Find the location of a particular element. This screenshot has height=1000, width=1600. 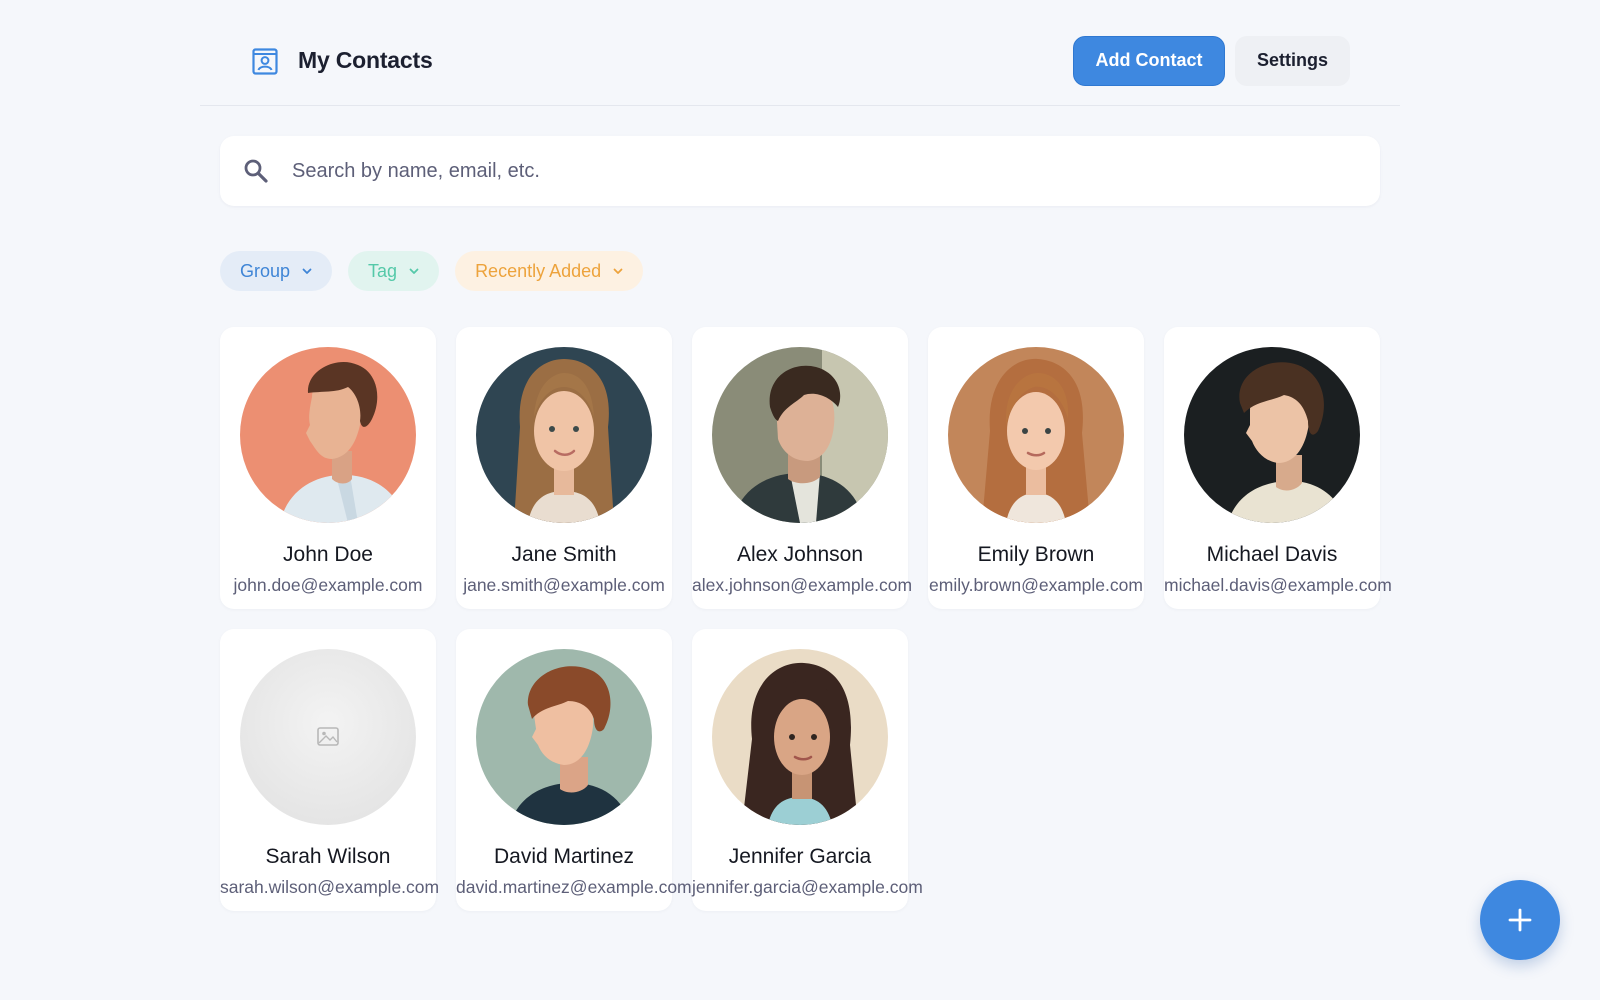

contact-email: sarah.wilson@example.com is located at coordinates (330, 887).